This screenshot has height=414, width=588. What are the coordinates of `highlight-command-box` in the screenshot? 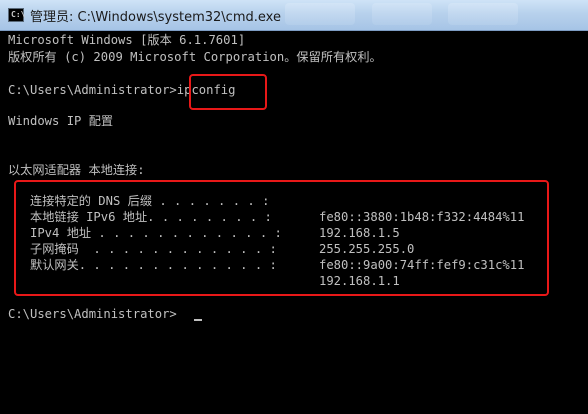 It's located at (228, 92).